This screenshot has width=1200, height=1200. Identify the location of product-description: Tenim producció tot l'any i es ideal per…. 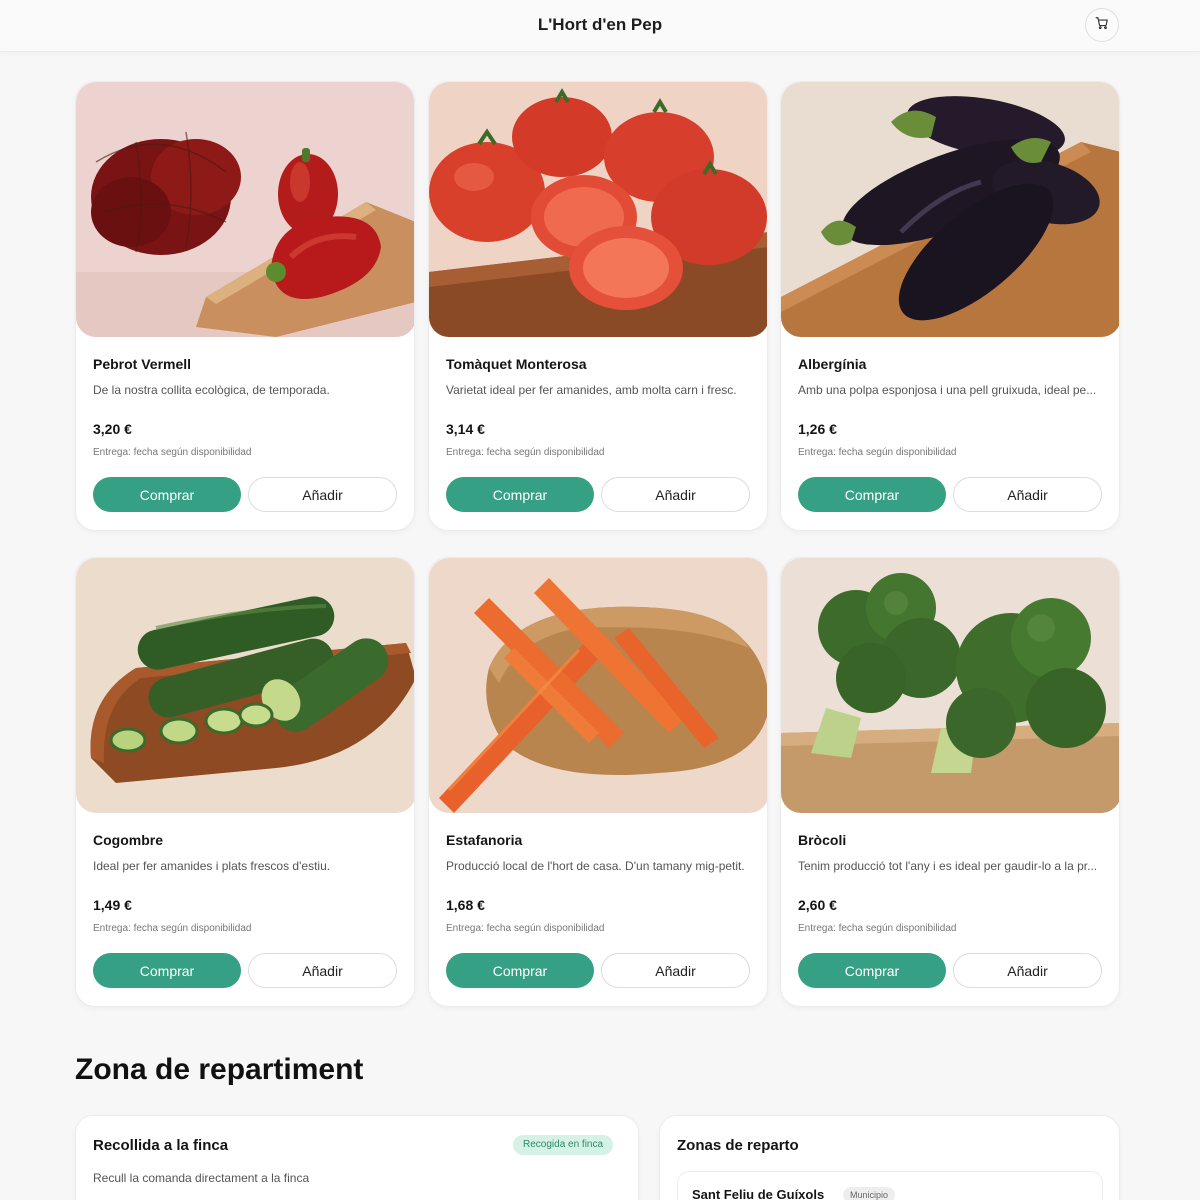
(948, 866).